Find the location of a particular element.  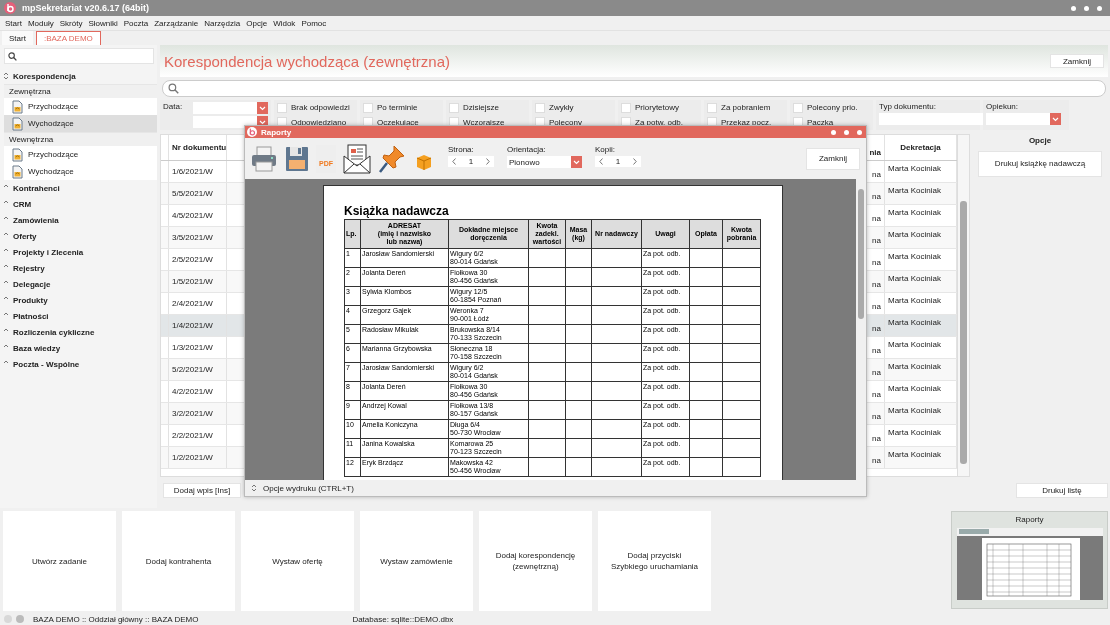

search-icon is located at coordinates (173, 88).